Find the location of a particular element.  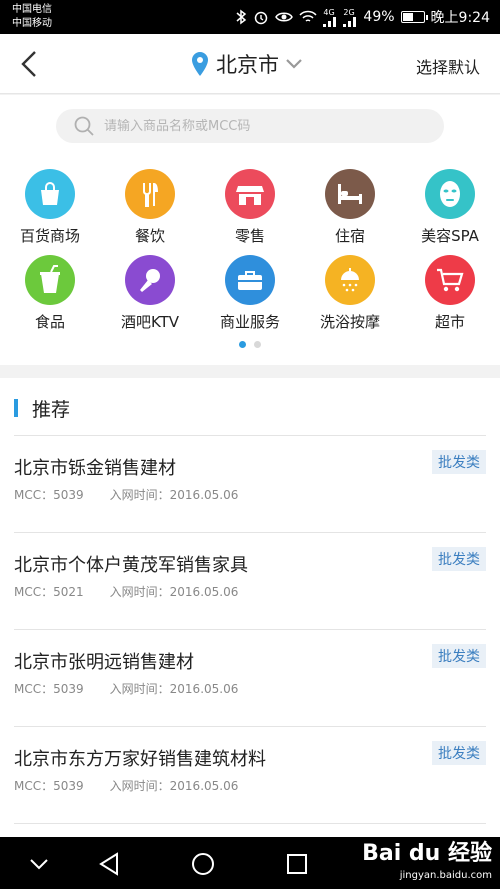

page-dot is located at coordinates (257, 344).